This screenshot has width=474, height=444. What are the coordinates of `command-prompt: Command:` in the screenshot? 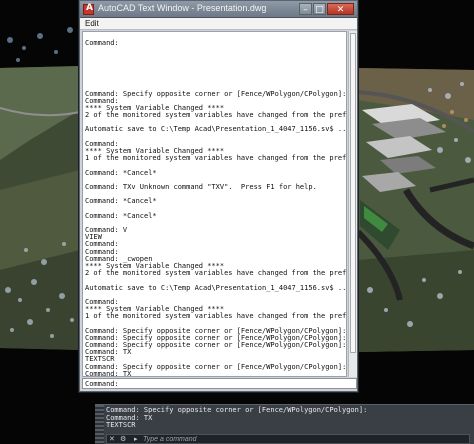 It's located at (102, 384).